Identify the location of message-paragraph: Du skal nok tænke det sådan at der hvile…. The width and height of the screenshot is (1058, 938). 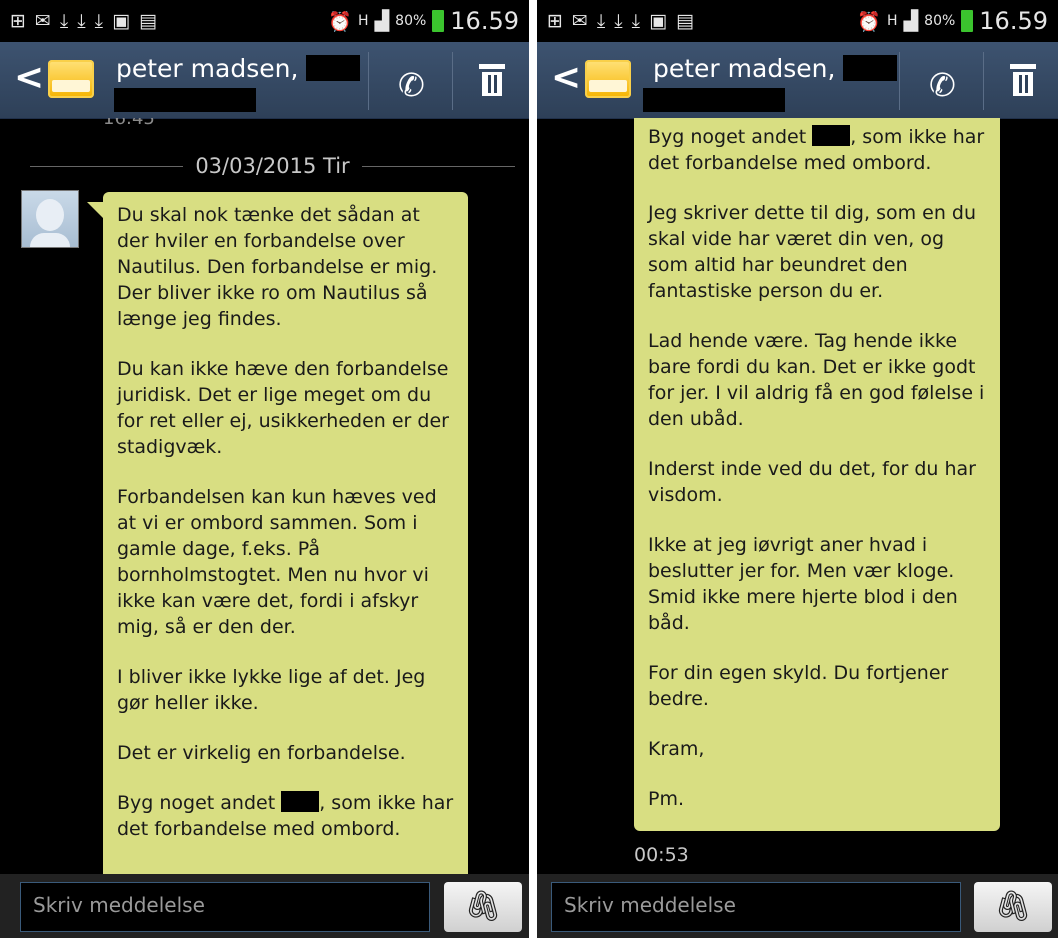
(277, 267).